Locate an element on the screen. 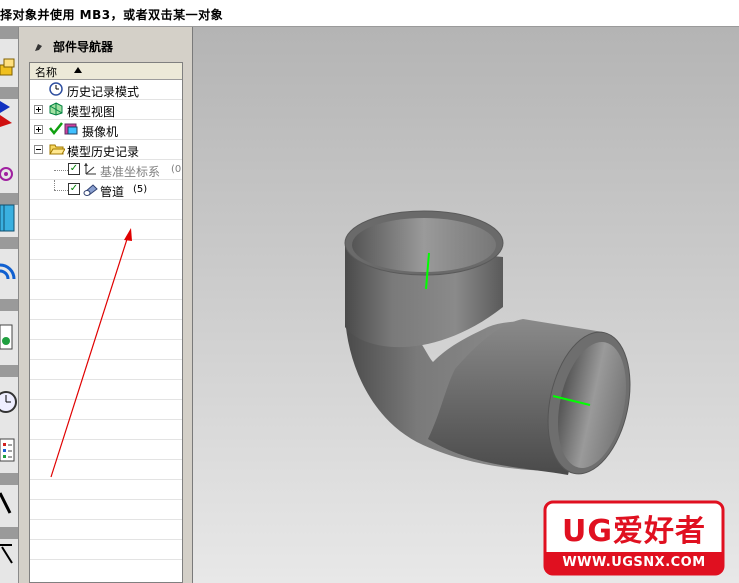 The width and height of the screenshot is (739, 583). check-mark-icon is located at coordinates (56, 129).